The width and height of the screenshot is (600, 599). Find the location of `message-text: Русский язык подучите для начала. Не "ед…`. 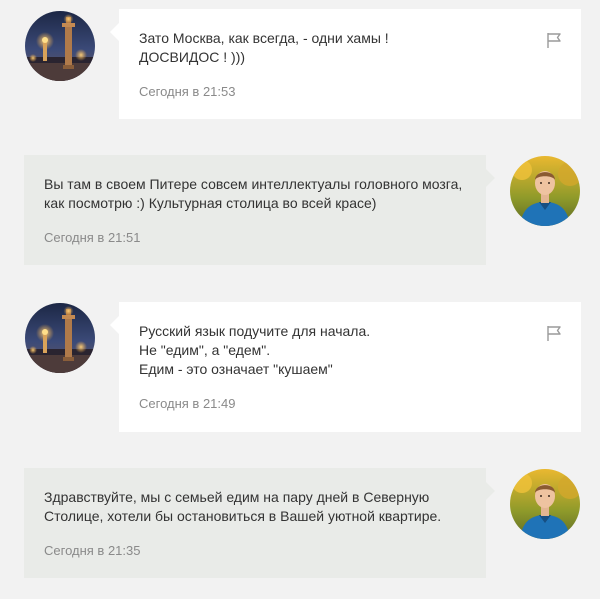

message-text: Русский язык подучите для начала. Не "ед… is located at coordinates (255, 350).